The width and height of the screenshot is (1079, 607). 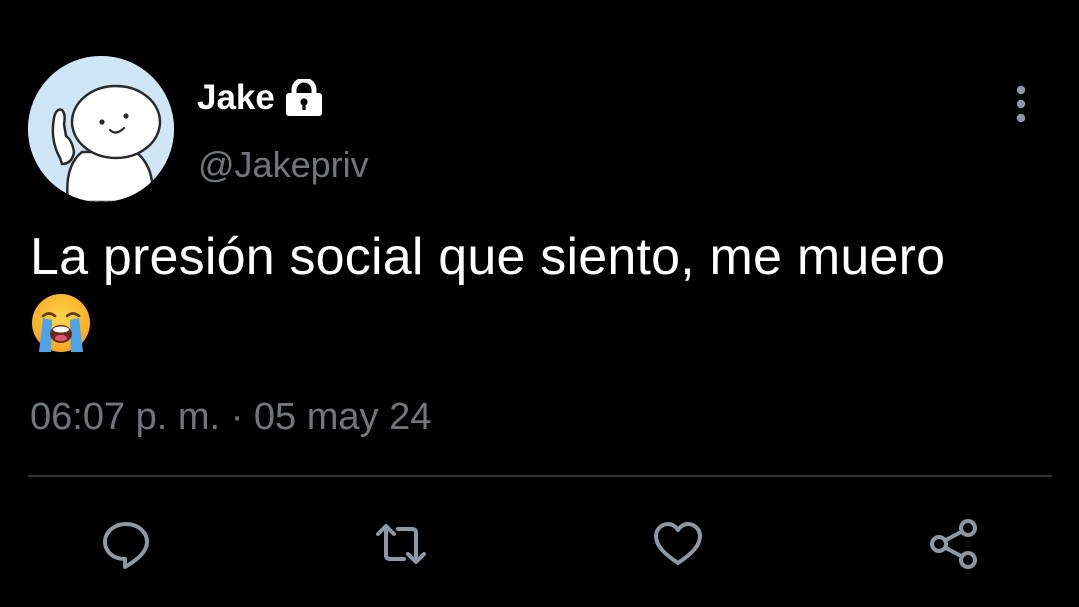 I want to click on tweet-date: 05 may 24, so click(x=342, y=417).